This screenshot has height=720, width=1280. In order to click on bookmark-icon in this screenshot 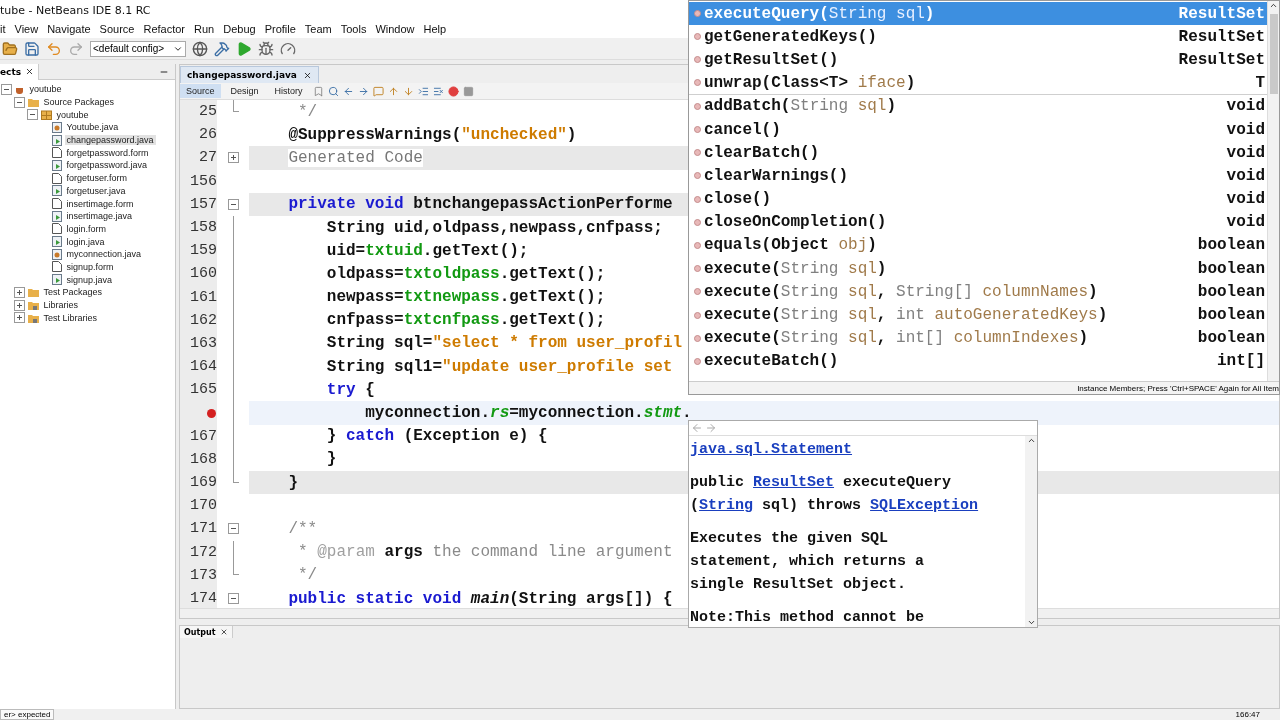, I will do `click(318, 91)`.